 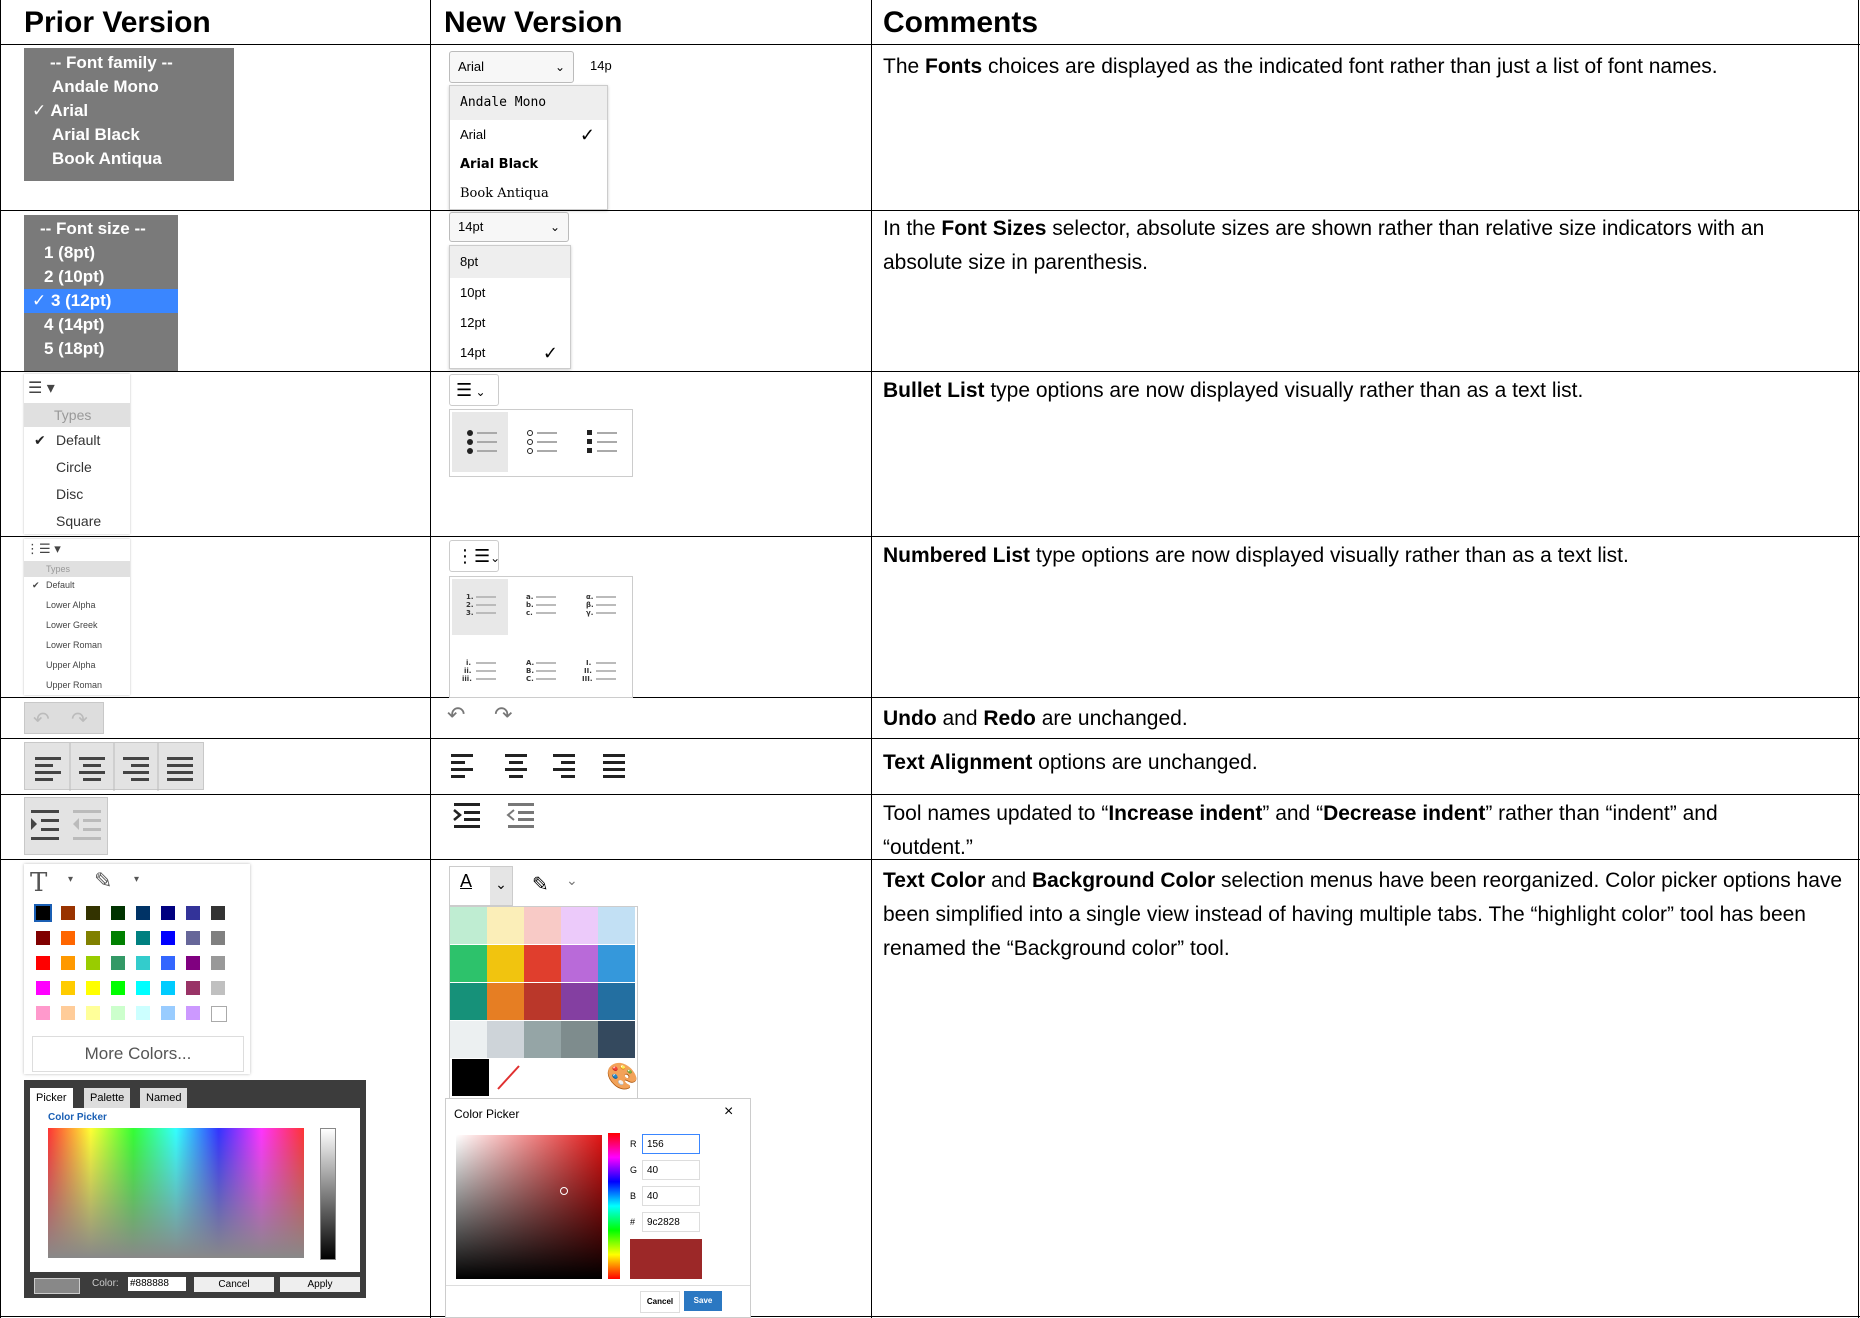 What do you see at coordinates (101, 277) in the screenshot?
I see `size-option: 2 (10pt)` at bounding box center [101, 277].